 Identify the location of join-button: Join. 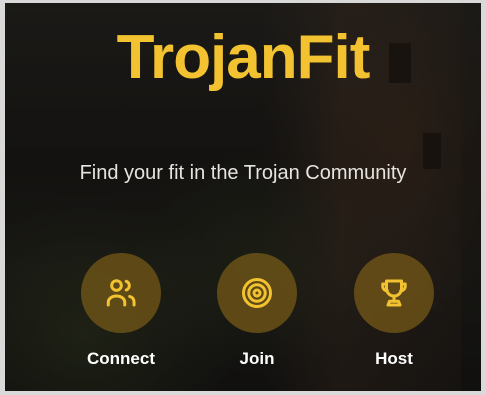
(257, 310).